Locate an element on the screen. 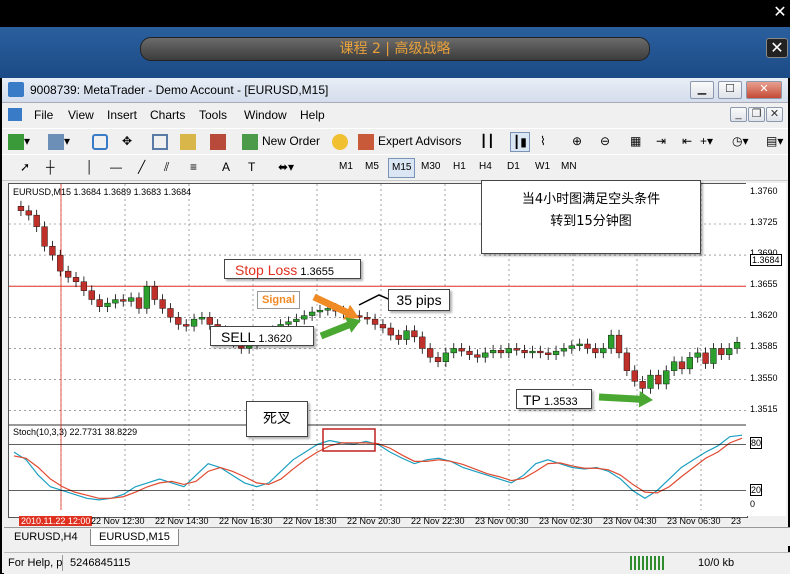  tp-label: TP 1.3533 is located at coordinates (554, 399).